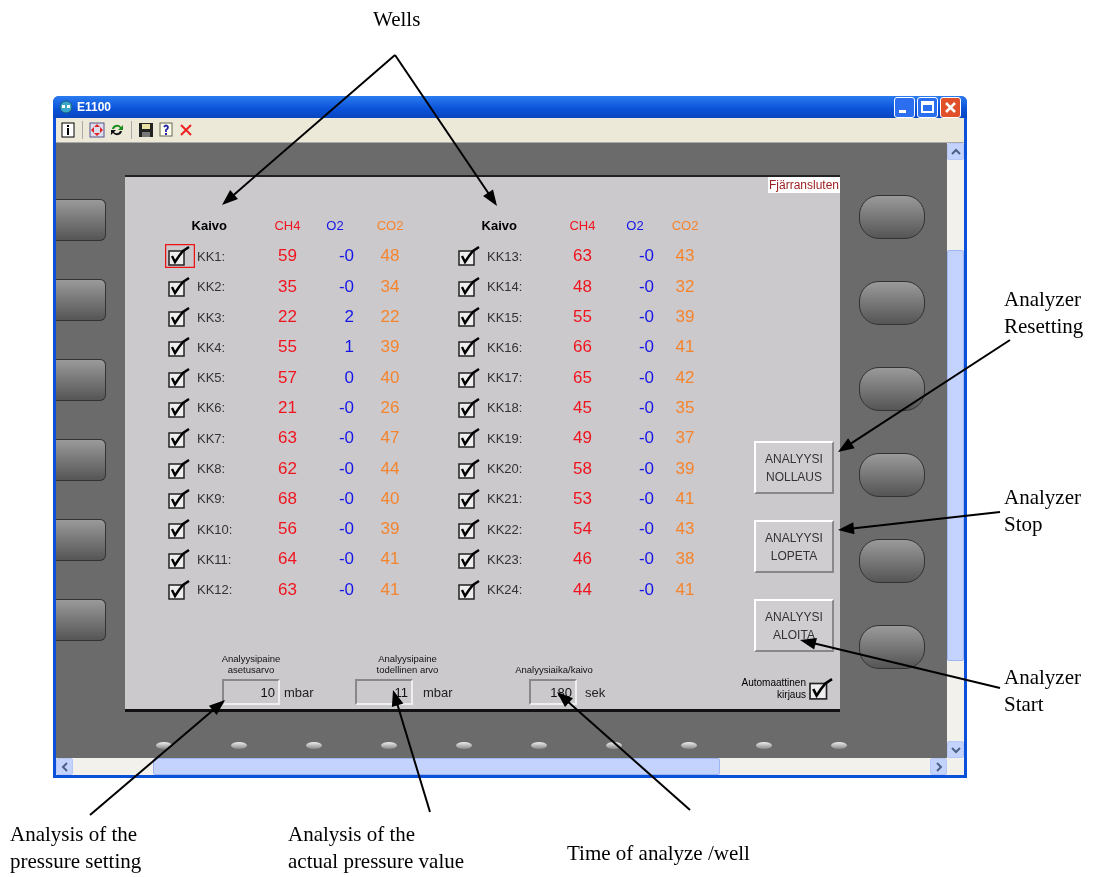 The height and width of the screenshot is (877, 1107). Describe the element at coordinates (211, 378) in the screenshot. I see `well-label: KK5:` at that location.